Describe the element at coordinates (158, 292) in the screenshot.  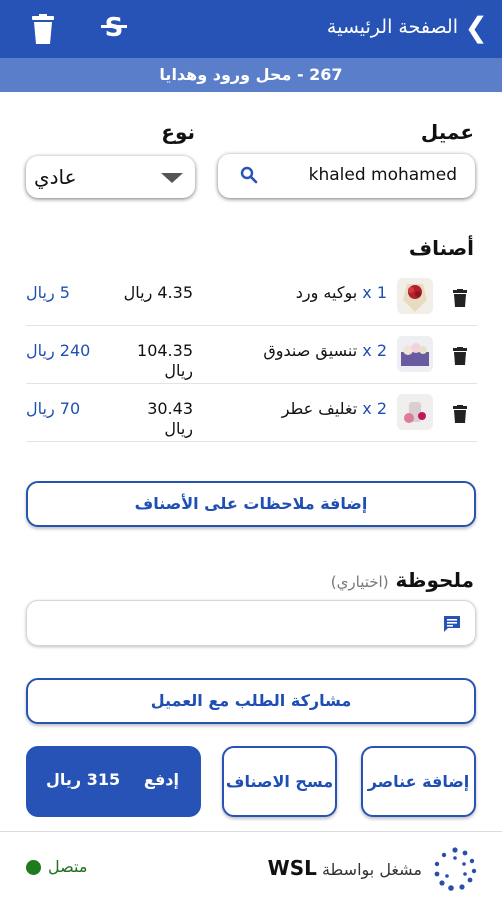
I see `item-unit-price: 4.35 ريال` at that location.